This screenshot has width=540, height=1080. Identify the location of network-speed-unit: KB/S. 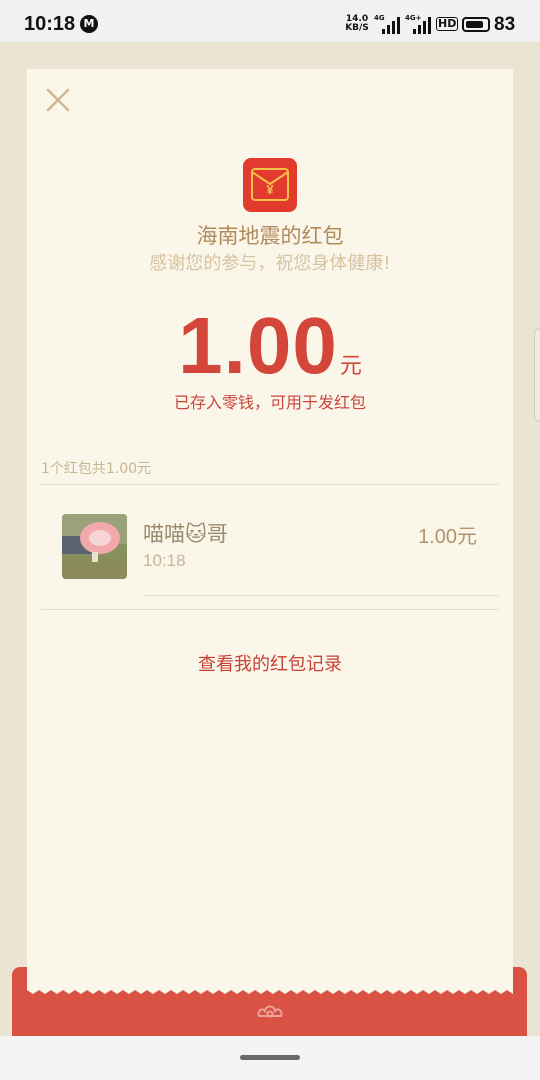
(357, 28).